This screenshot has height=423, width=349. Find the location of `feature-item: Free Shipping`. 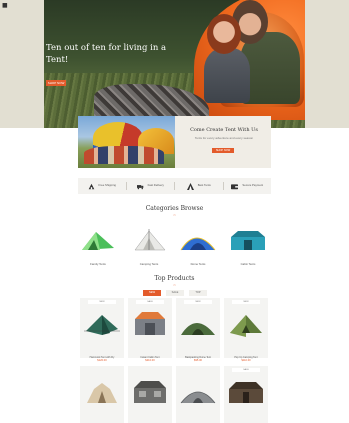

feature-item: Free Shipping is located at coordinates (102, 186).